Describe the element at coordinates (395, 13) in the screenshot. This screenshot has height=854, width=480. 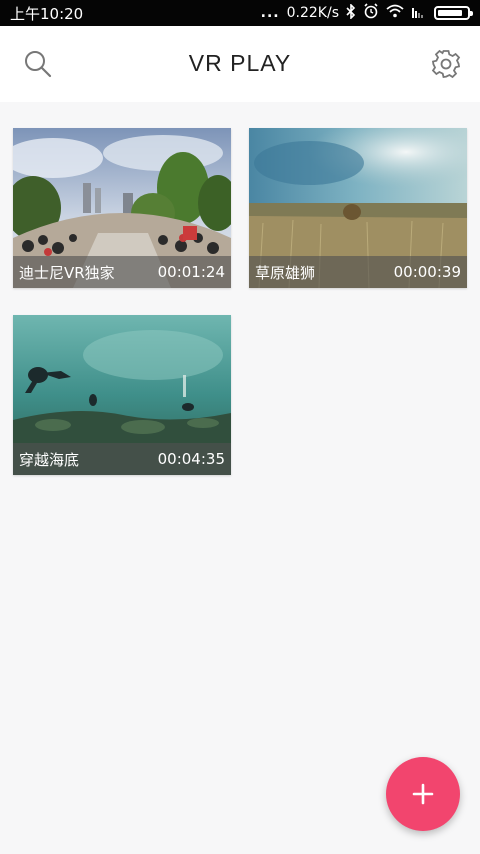
I see `wifi-icon` at that location.